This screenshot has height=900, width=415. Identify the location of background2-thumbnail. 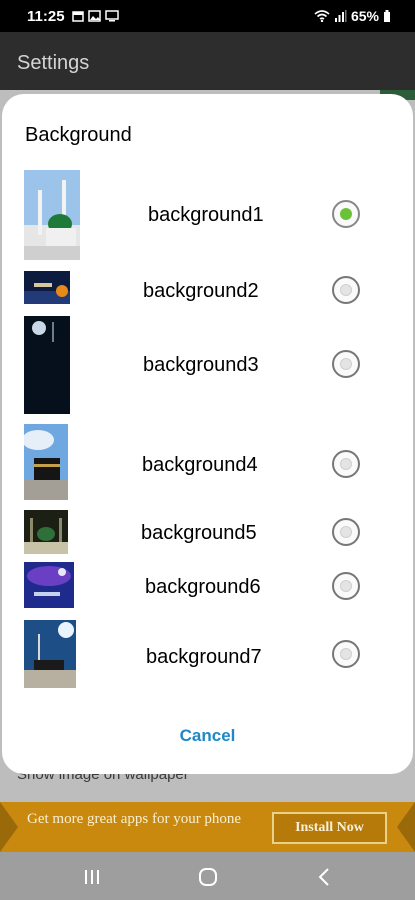
(47, 287).